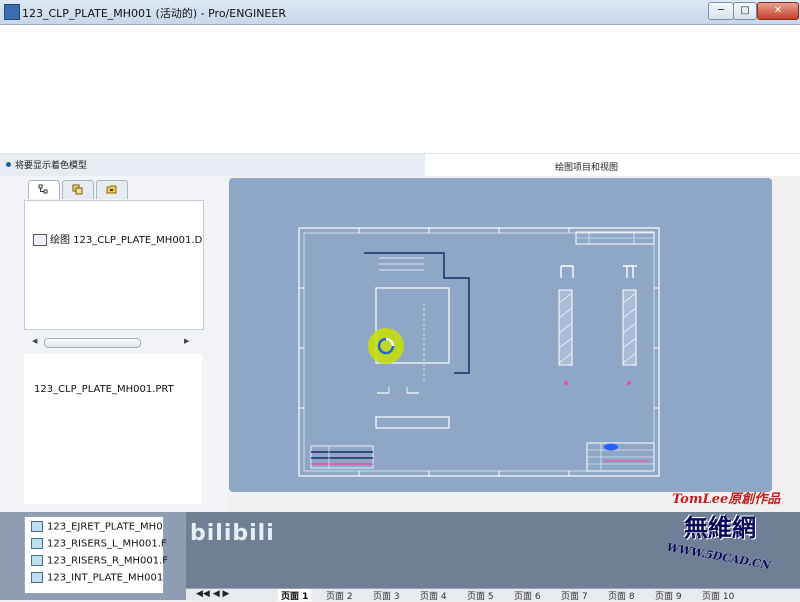  I want to click on page-tab: 页面 10, so click(718, 595).